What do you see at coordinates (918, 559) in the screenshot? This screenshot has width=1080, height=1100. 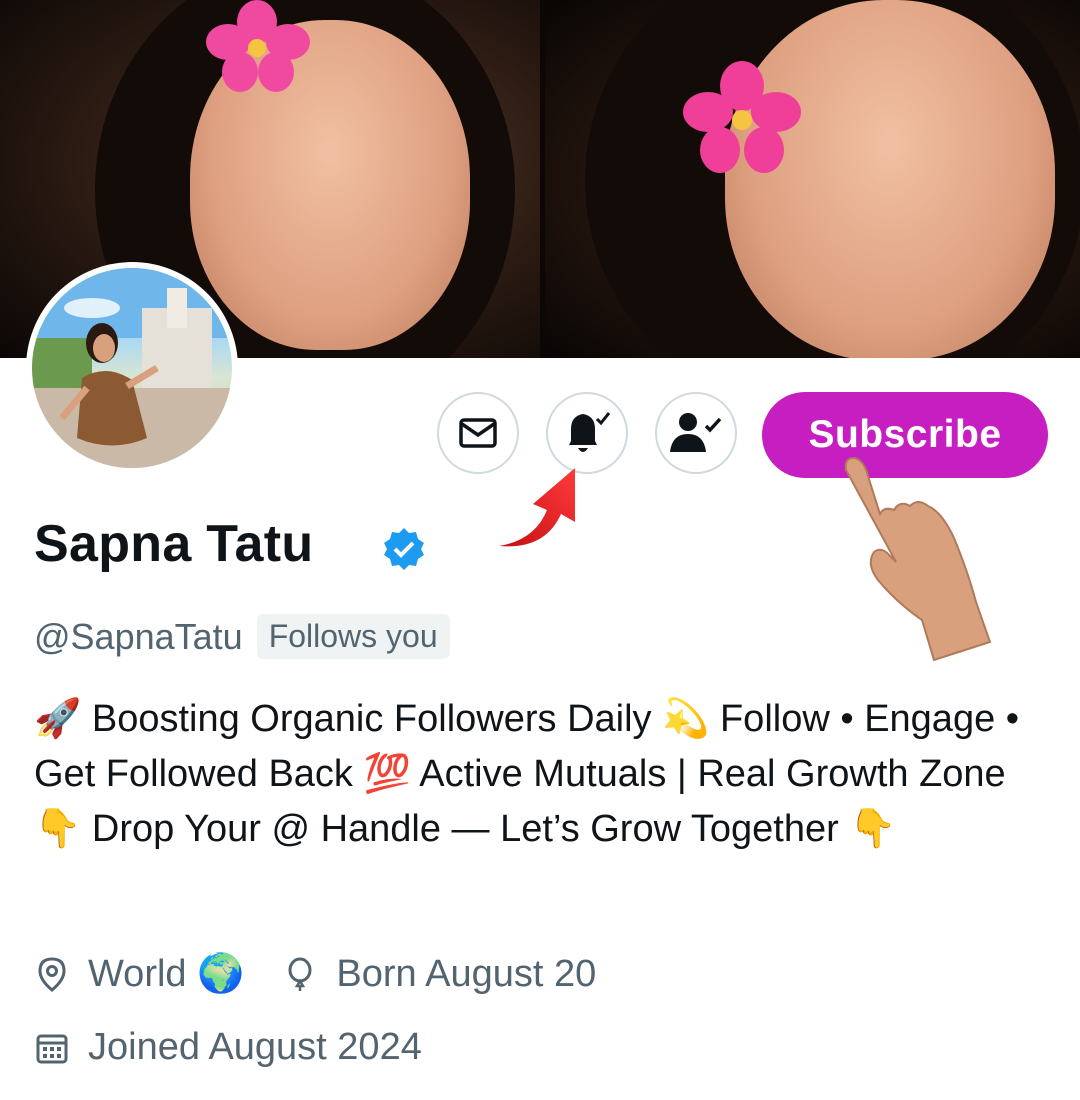 I see `pointing-hand-icon` at bounding box center [918, 559].